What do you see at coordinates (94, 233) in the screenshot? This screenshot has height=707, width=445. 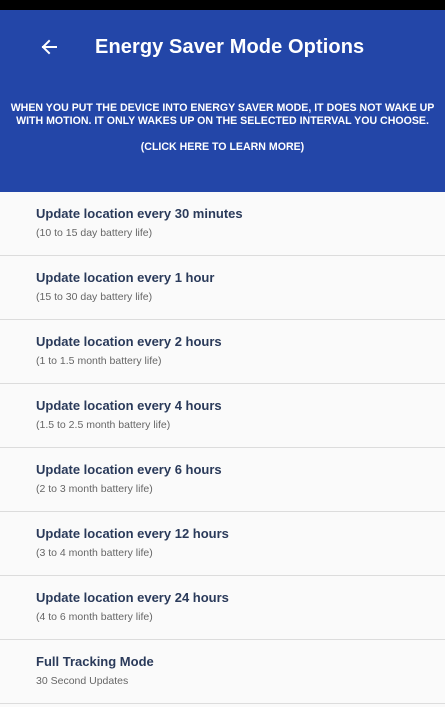 I see `option-subtitle: (10 to 15 day battery life)` at bounding box center [94, 233].